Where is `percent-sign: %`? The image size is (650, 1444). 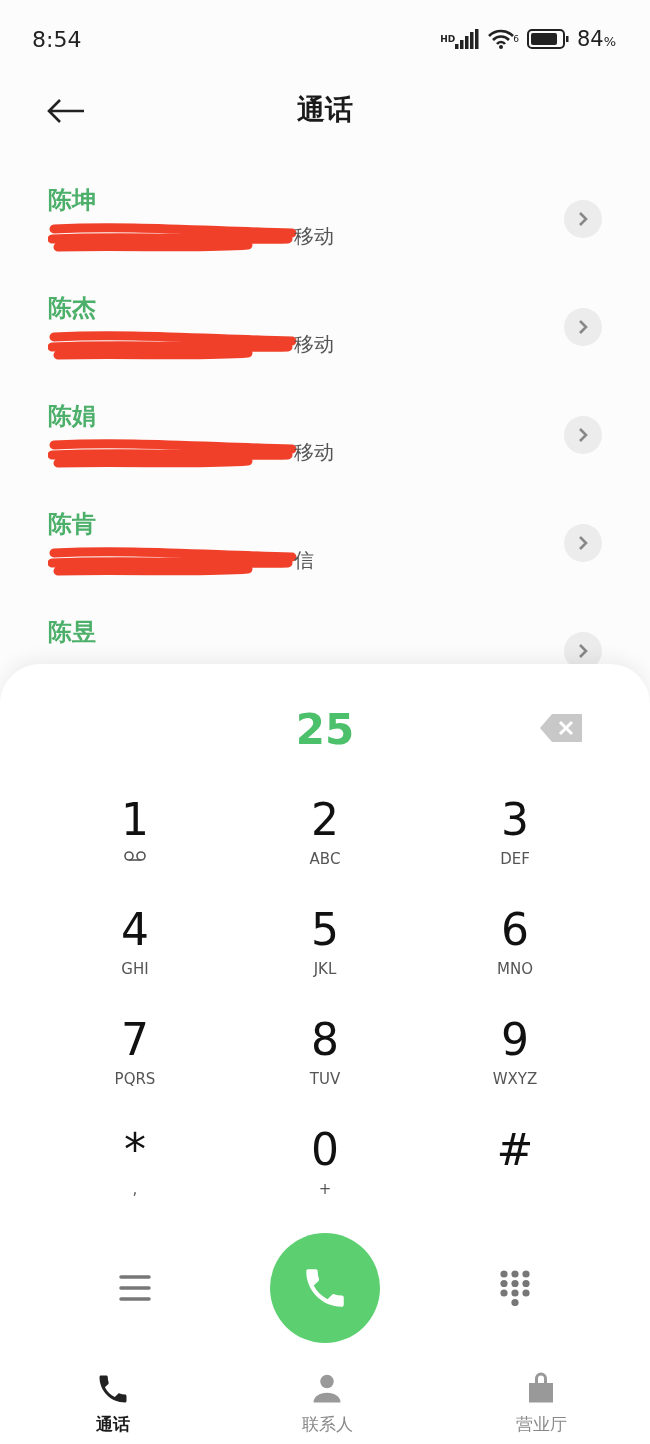
percent-sign: % is located at coordinates (609, 41).